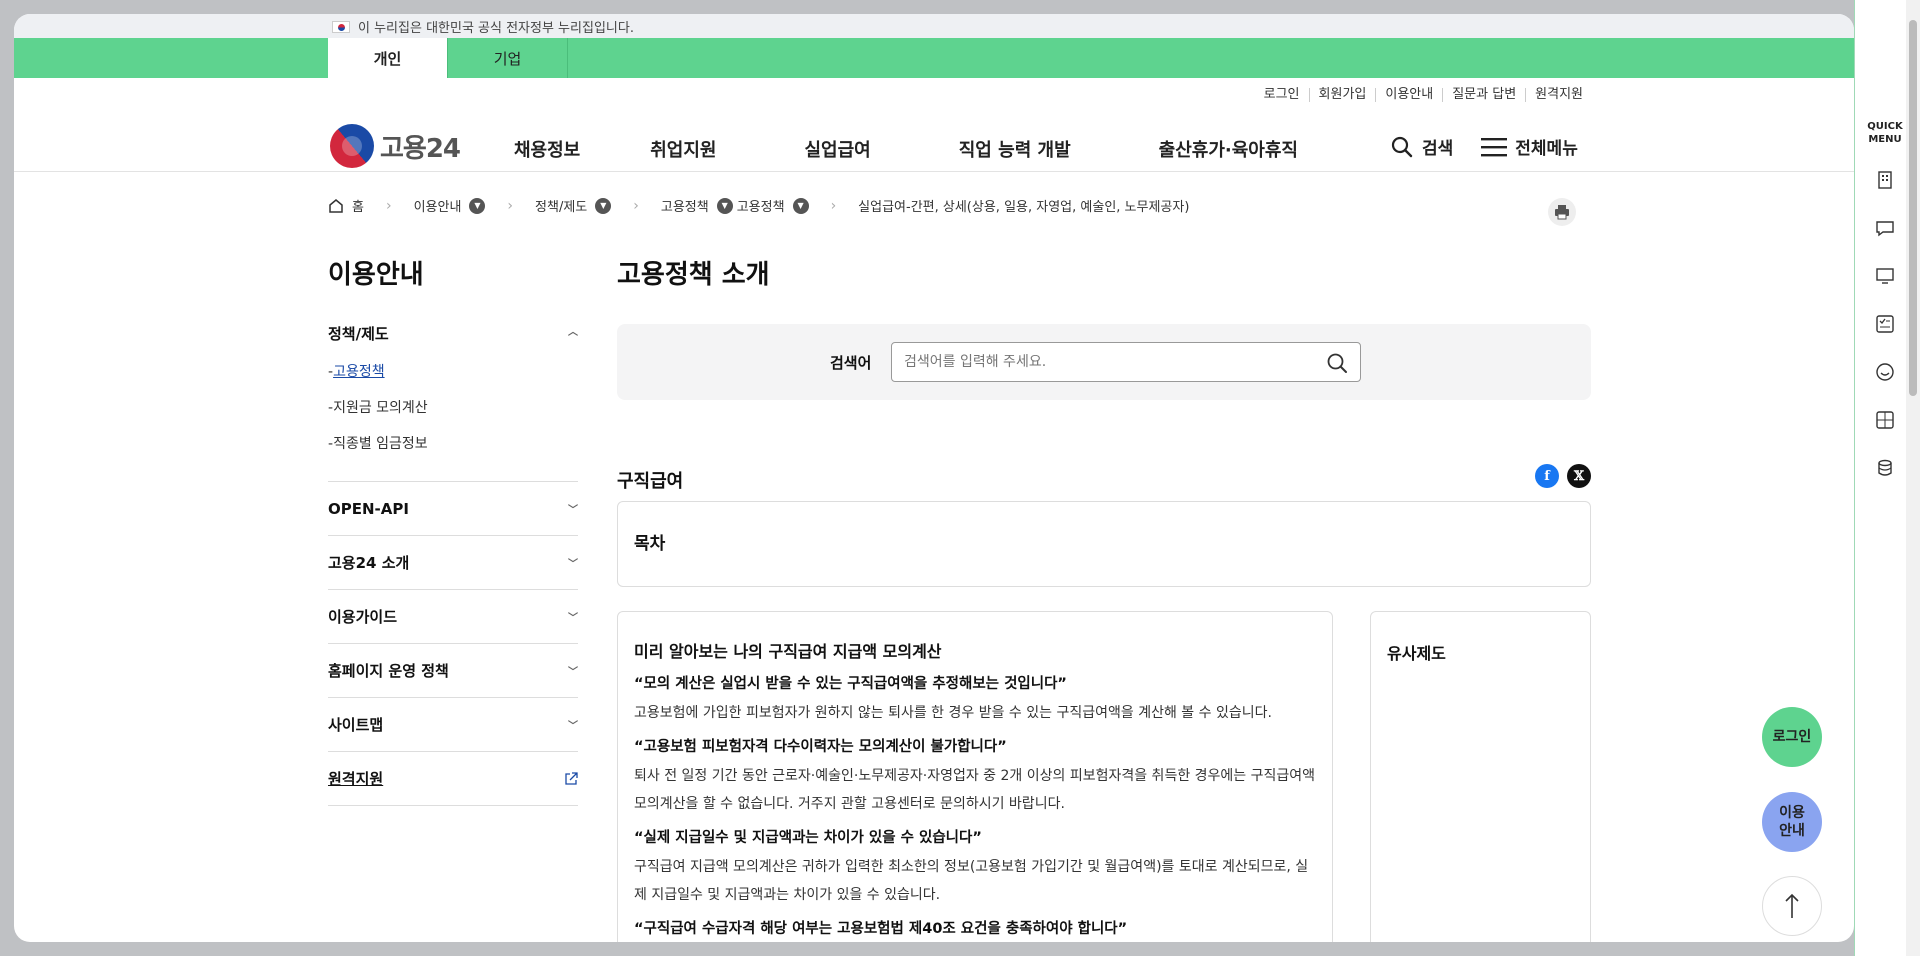 This screenshot has width=1920, height=956. What do you see at coordinates (1885, 276) in the screenshot?
I see `monitor-icon` at bounding box center [1885, 276].